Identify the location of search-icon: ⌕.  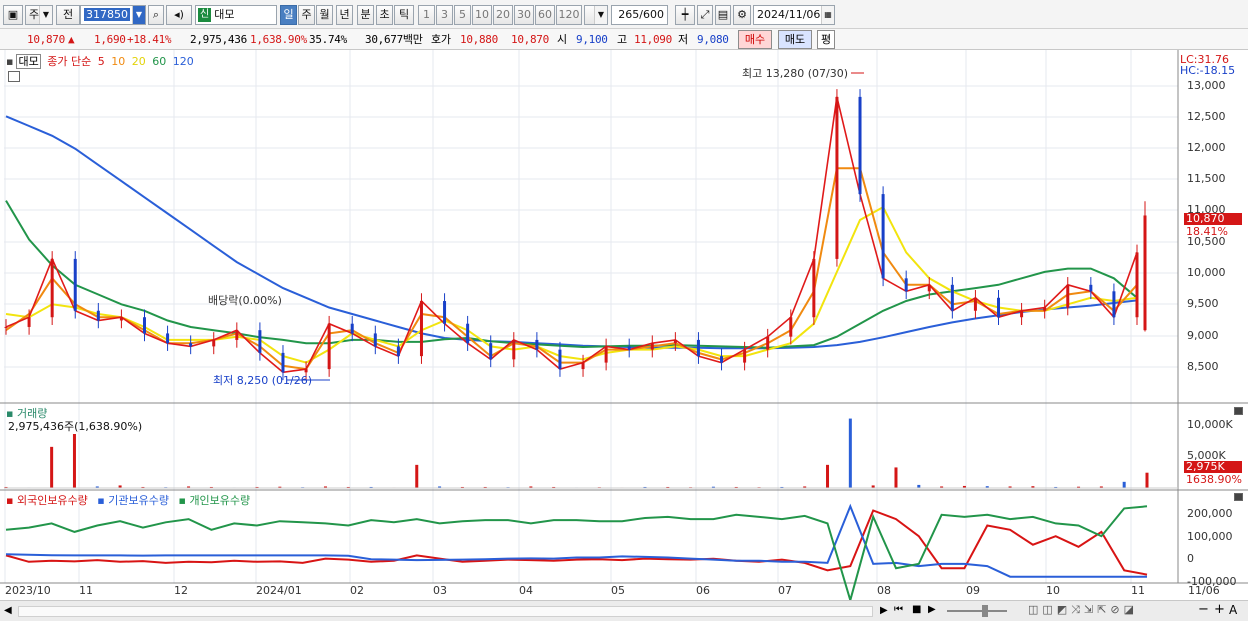
(156, 15).